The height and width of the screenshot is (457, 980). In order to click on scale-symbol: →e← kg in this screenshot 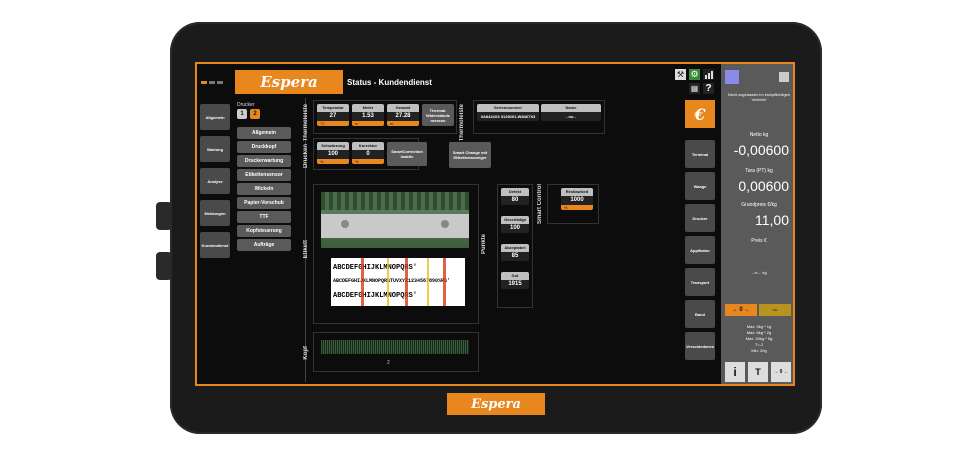, I will do `click(759, 272)`.